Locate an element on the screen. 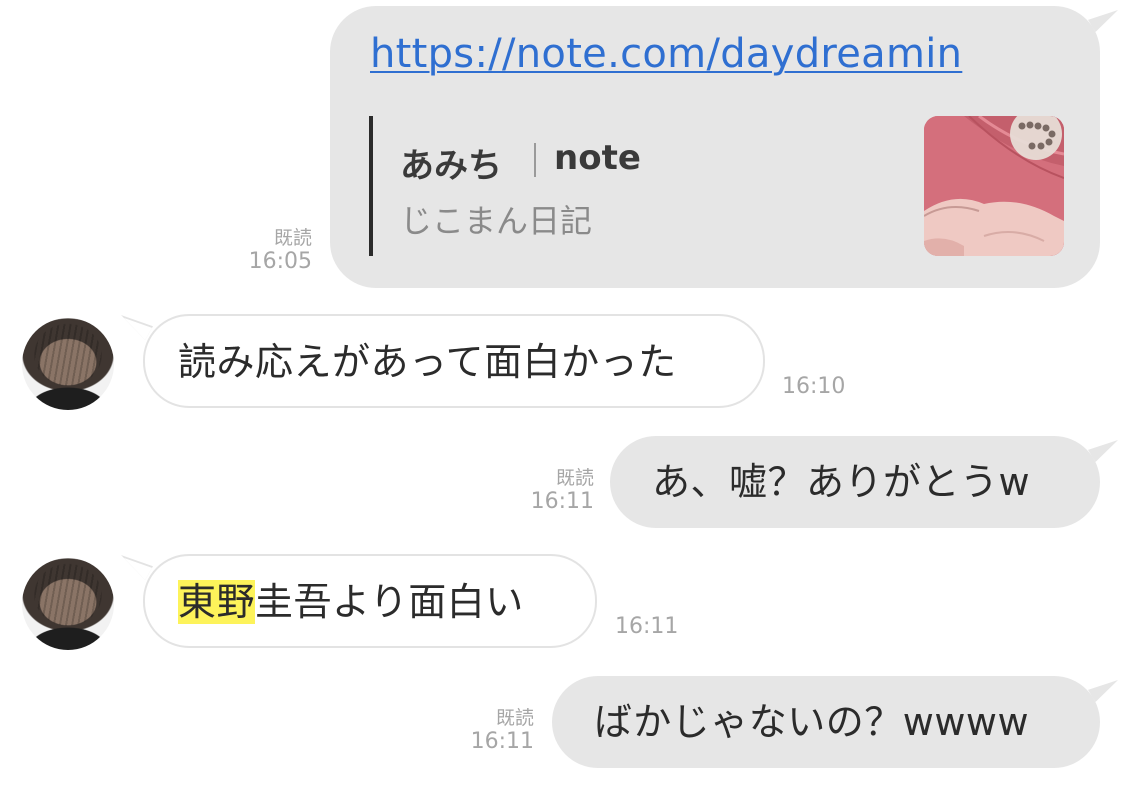 This screenshot has width=1125, height=785. message-text: 東野圭吾より面白い is located at coordinates (351, 602).